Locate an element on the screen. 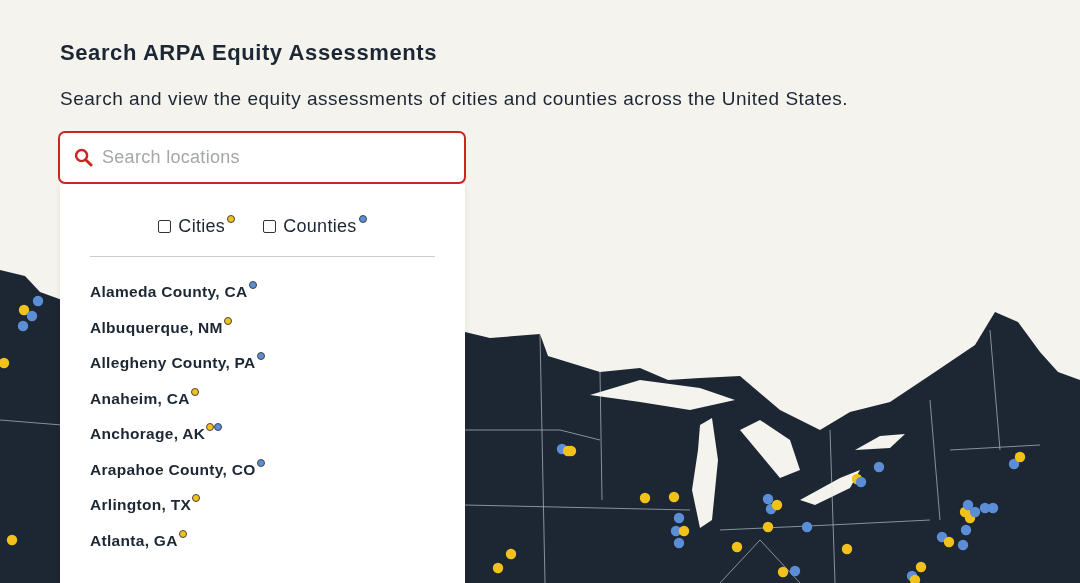 Image resolution: width=1080 pixels, height=583 pixels. filter-label: Cities is located at coordinates (202, 226).